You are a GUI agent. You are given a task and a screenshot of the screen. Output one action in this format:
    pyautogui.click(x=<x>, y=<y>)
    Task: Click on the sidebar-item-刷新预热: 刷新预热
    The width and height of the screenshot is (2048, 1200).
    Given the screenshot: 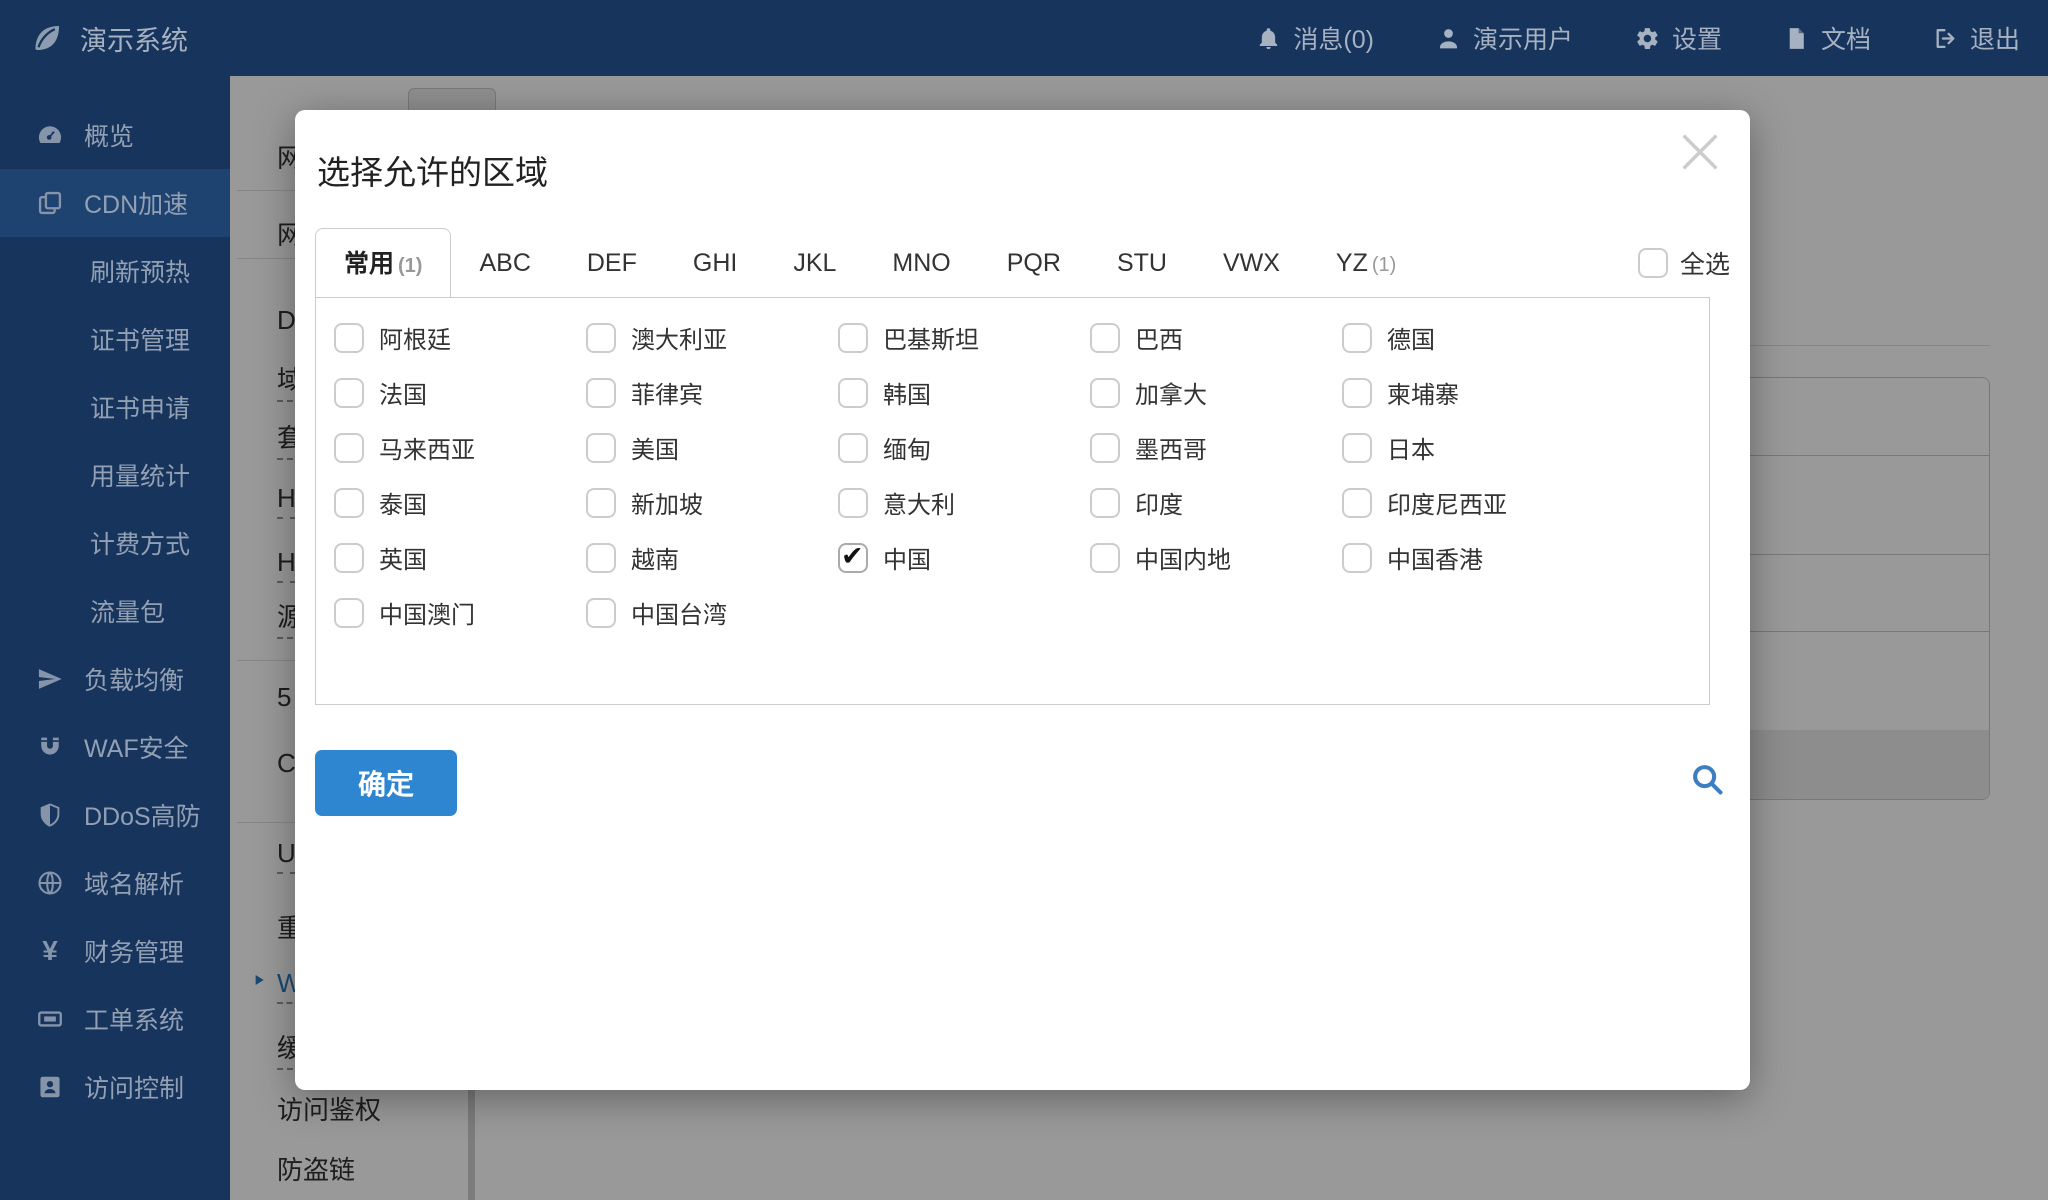 What is the action you would take?
    pyautogui.click(x=115, y=271)
    